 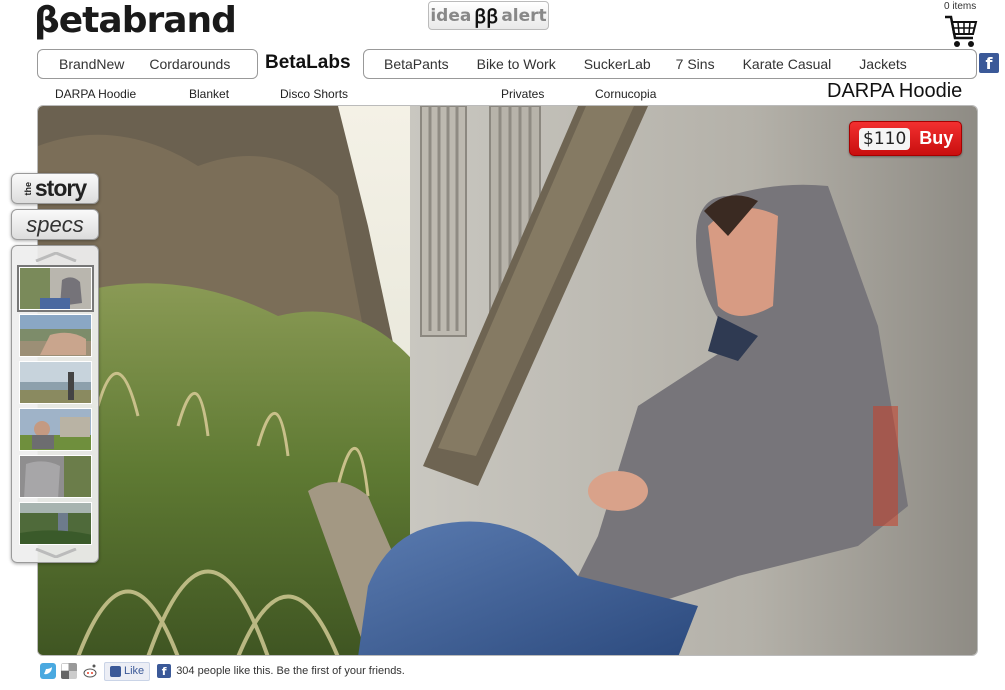 What do you see at coordinates (617, 64) in the screenshot?
I see `nav-suckerlab: SuckerLab` at bounding box center [617, 64].